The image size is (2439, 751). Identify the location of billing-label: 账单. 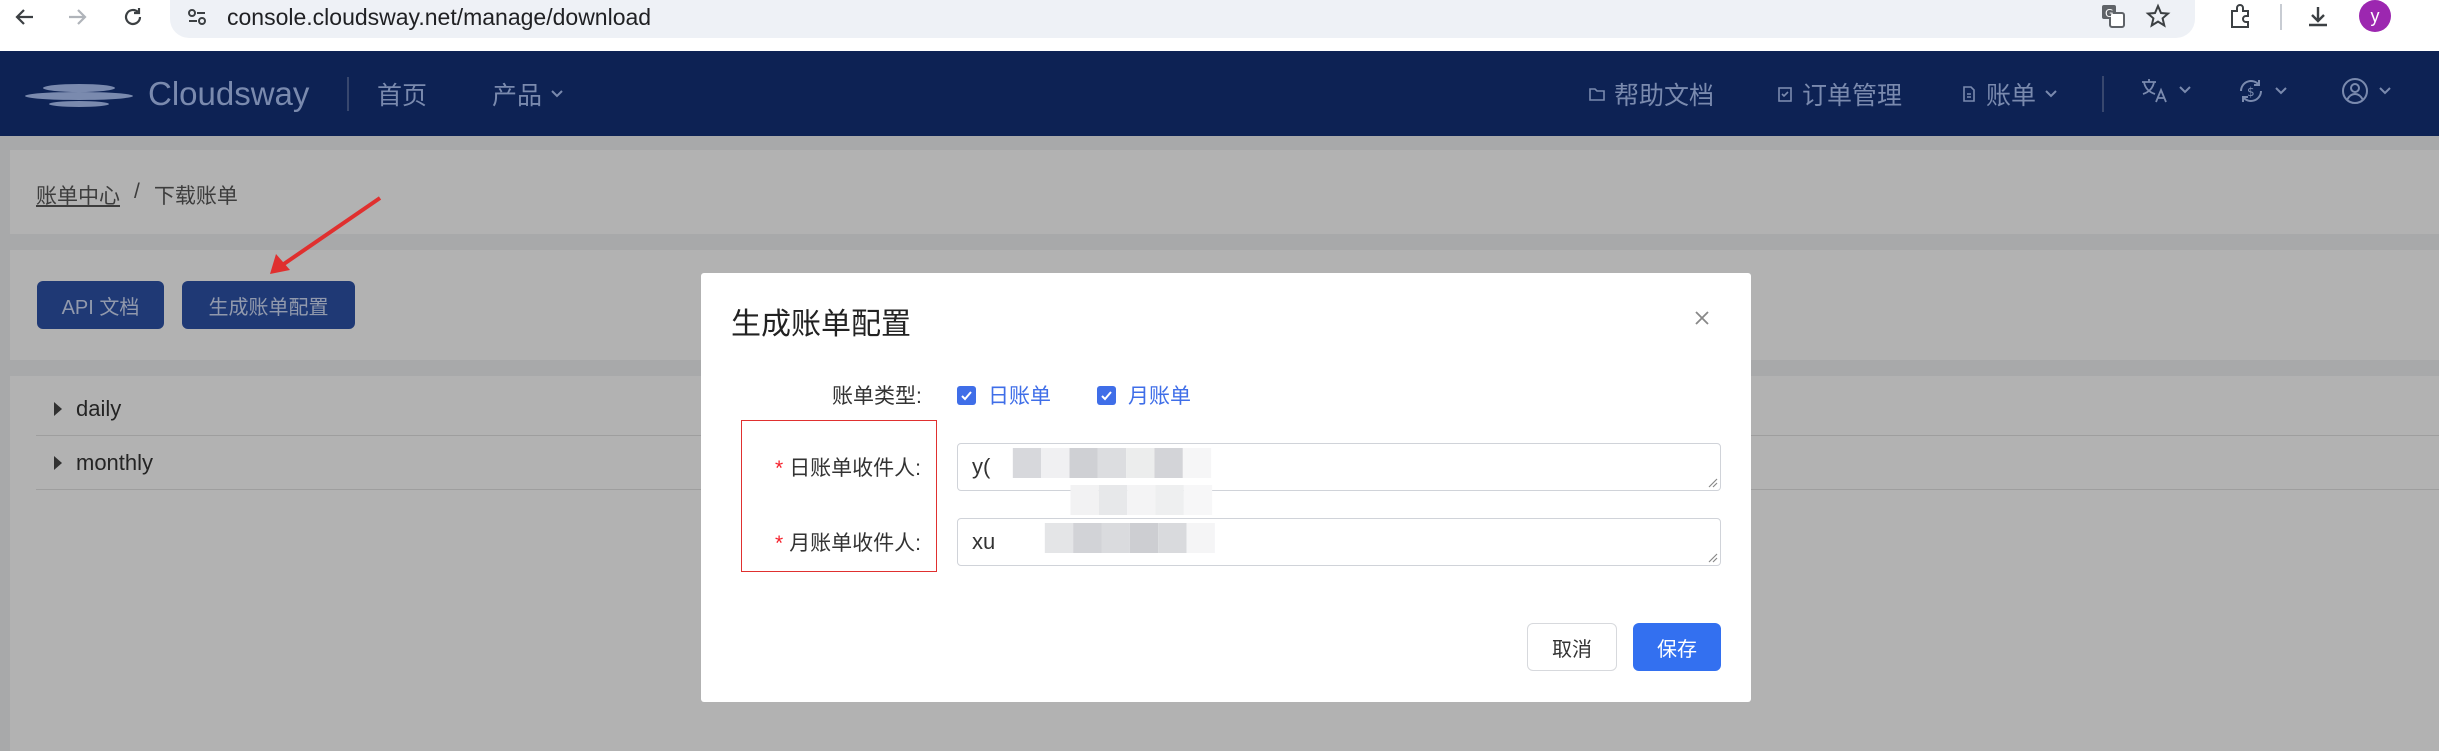
(2011, 96).